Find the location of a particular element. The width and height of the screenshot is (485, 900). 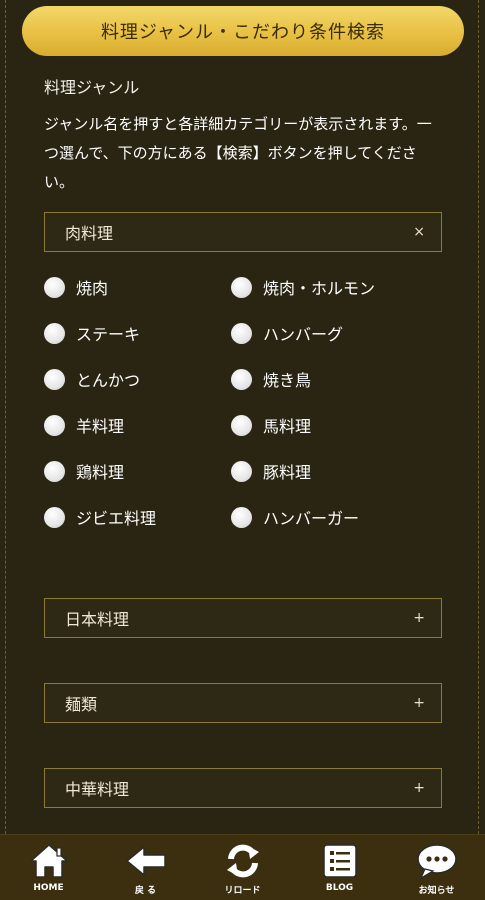

option-label: とんかつ is located at coordinates (108, 380).